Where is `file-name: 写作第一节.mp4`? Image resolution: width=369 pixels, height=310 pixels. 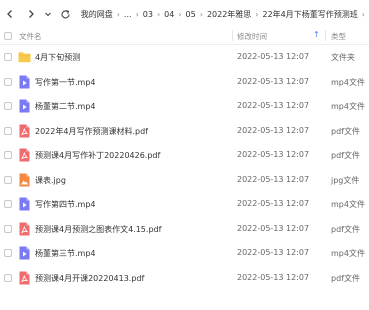
file-name: 写作第一节.mp4 is located at coordinates (65, 82).